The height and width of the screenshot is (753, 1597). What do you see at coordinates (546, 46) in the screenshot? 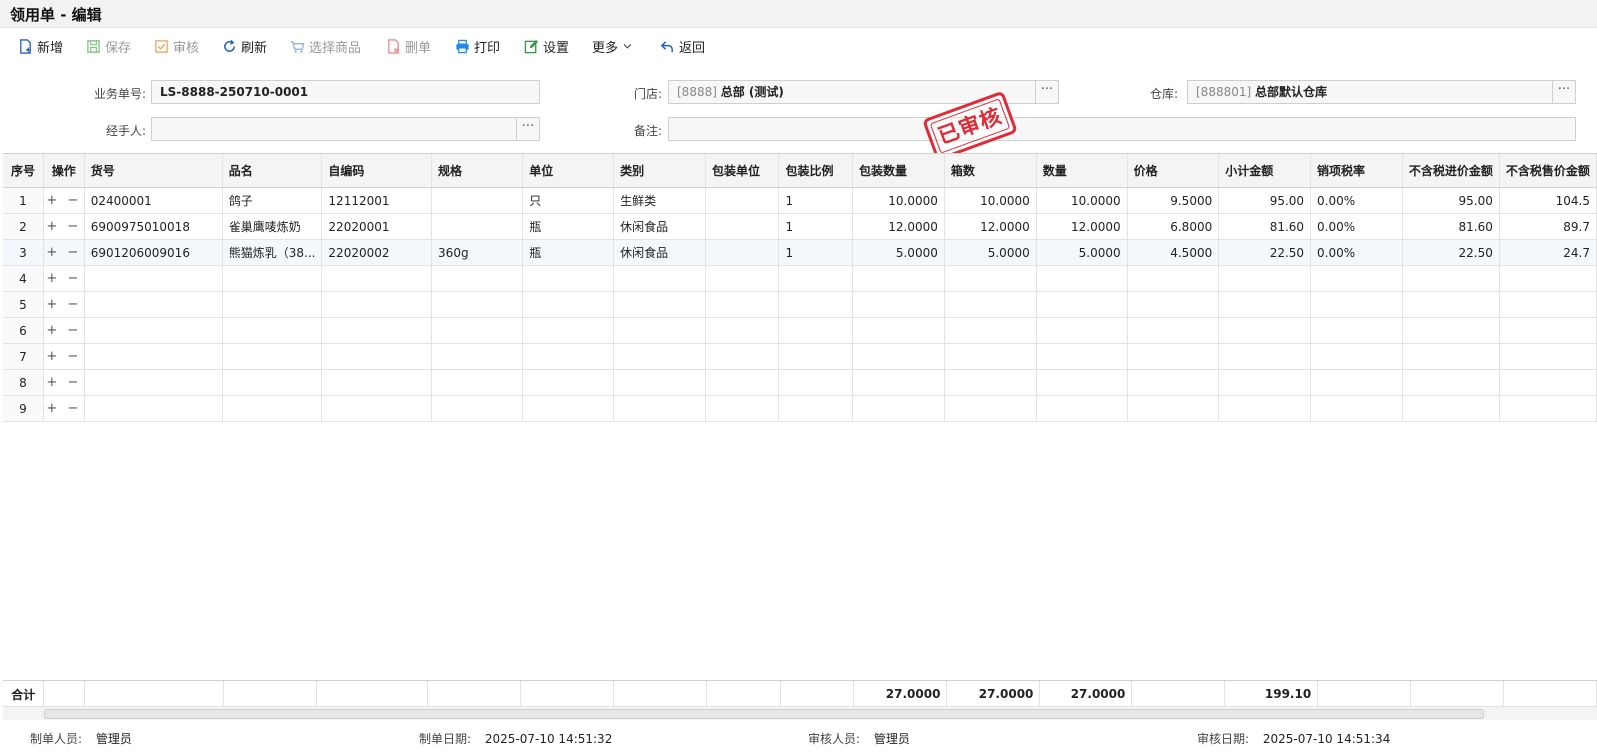
I see `settings-button: 设置` at bounding box center [546, 46].